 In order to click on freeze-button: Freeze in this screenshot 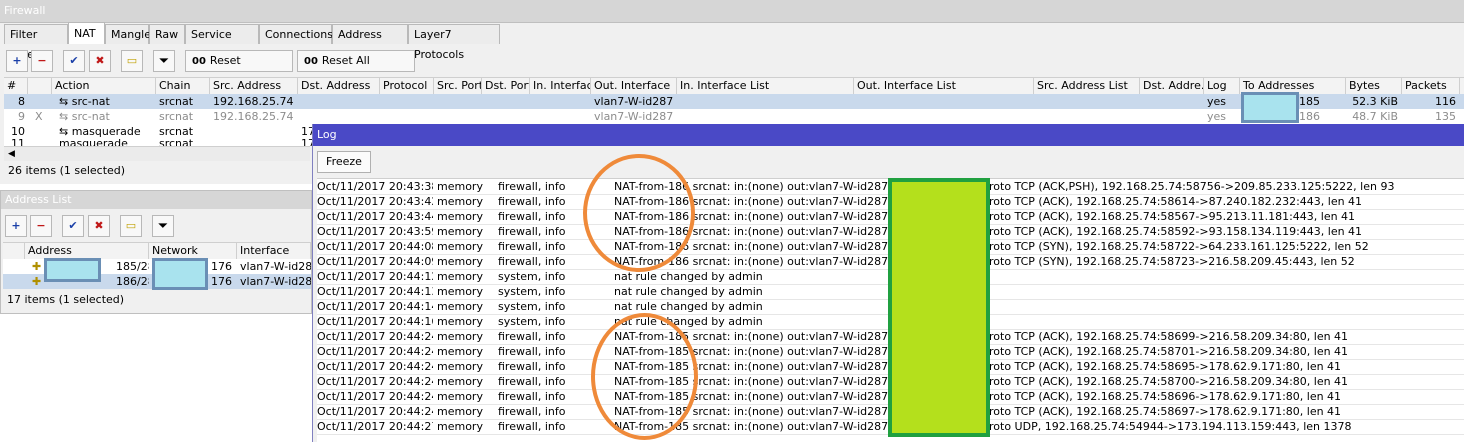, I will do `click(344, 162)`.